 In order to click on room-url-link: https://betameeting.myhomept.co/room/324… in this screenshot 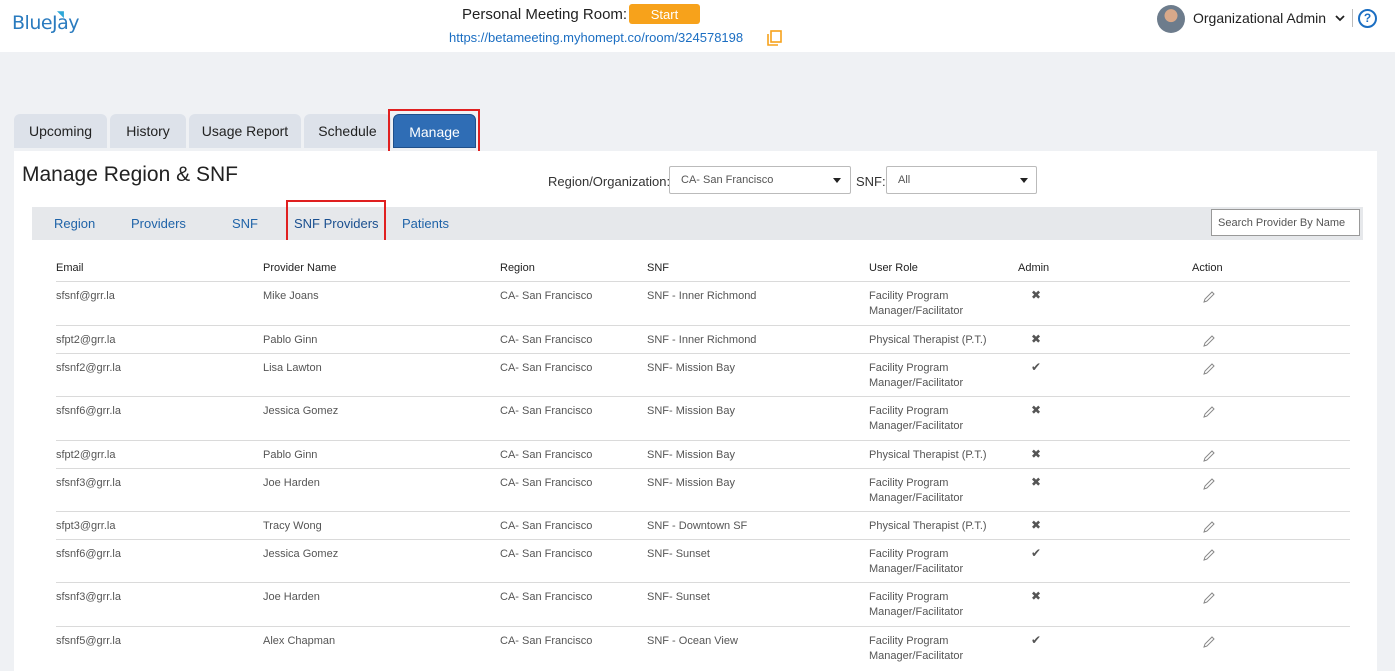, I will do `click(596, 37)`.